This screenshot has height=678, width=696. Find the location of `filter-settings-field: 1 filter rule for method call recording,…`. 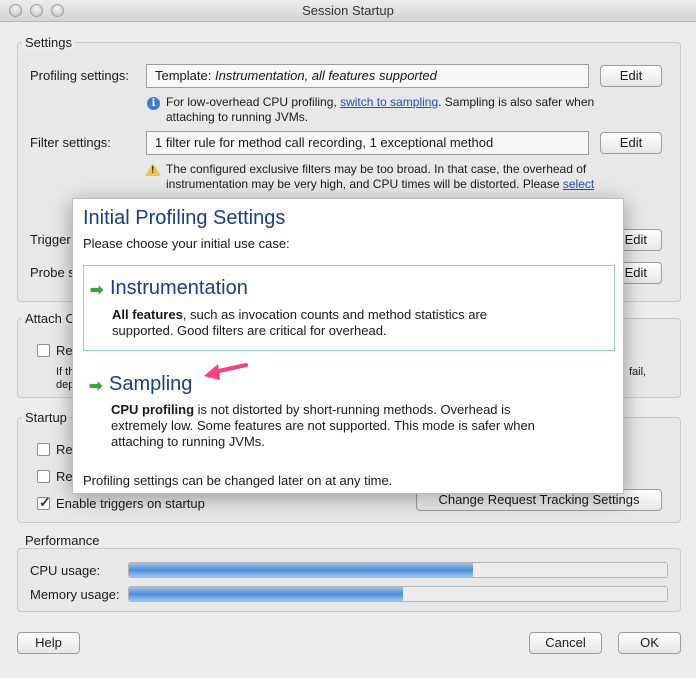

filter-settings-field: 1 filter rule for method call recording,… is located at coordinates (367, 143).